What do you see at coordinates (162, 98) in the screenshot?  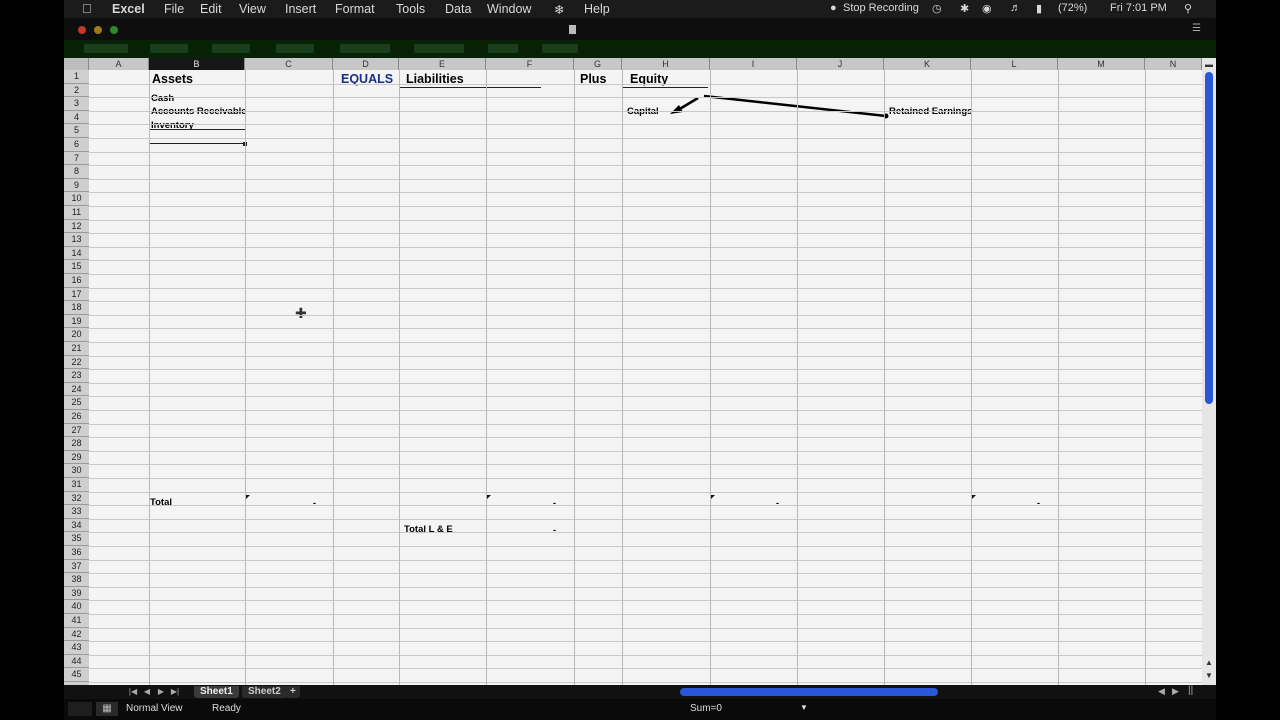 I see `cell-cash: Cash` at bounding box center [162, 98].